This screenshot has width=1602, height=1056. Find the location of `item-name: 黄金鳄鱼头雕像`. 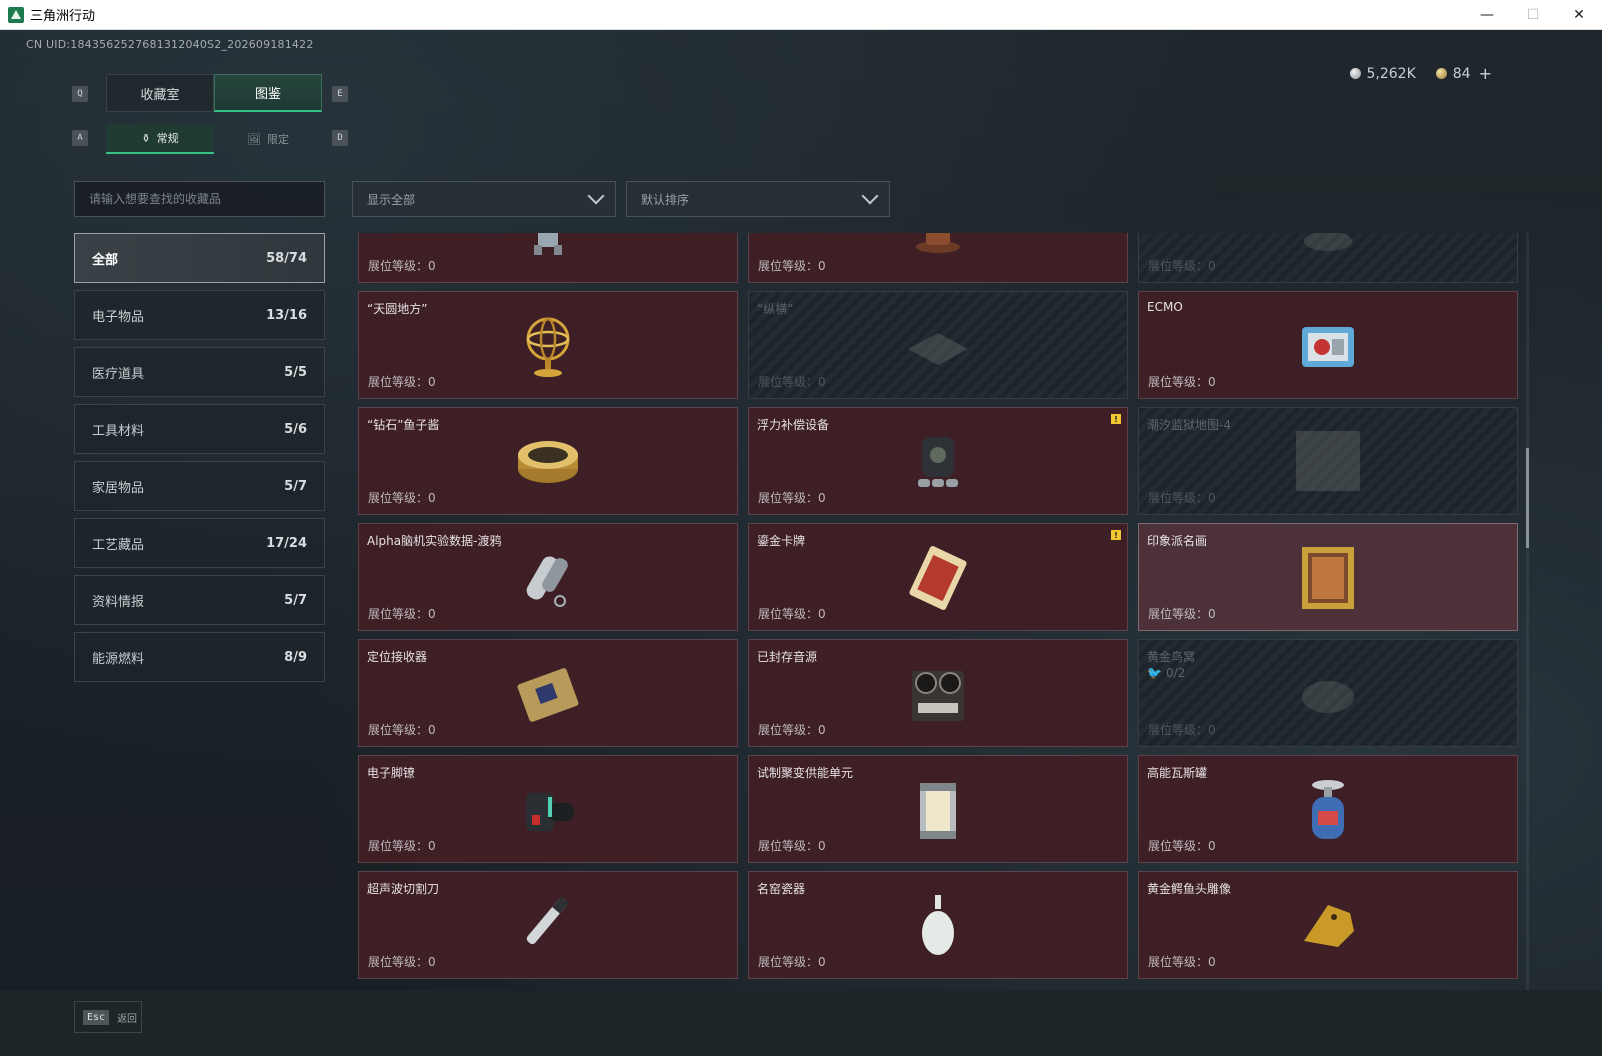

item-name: 黄金鳄鱼头雕像 is located at coordinates (1189, 889).